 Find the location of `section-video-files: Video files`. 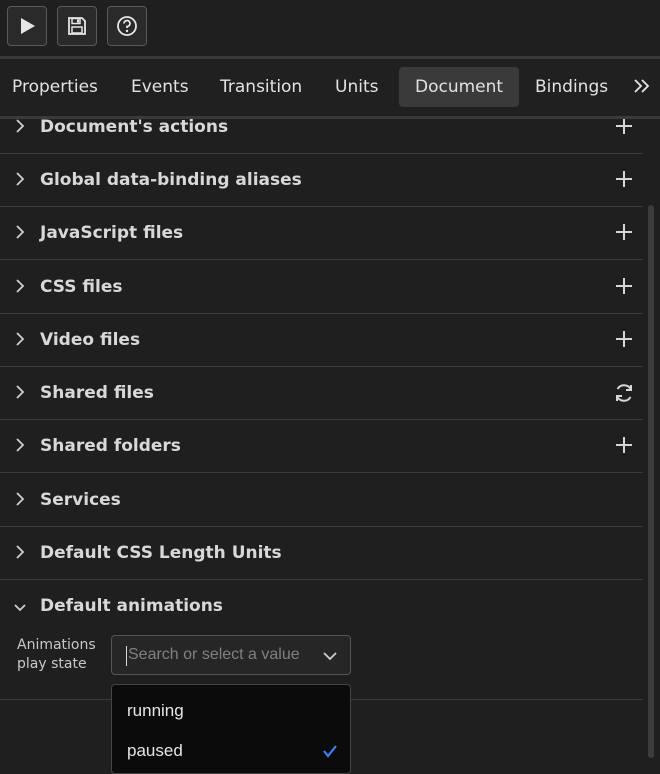

section-video-files: Video files is located at coordinates (321, 340).